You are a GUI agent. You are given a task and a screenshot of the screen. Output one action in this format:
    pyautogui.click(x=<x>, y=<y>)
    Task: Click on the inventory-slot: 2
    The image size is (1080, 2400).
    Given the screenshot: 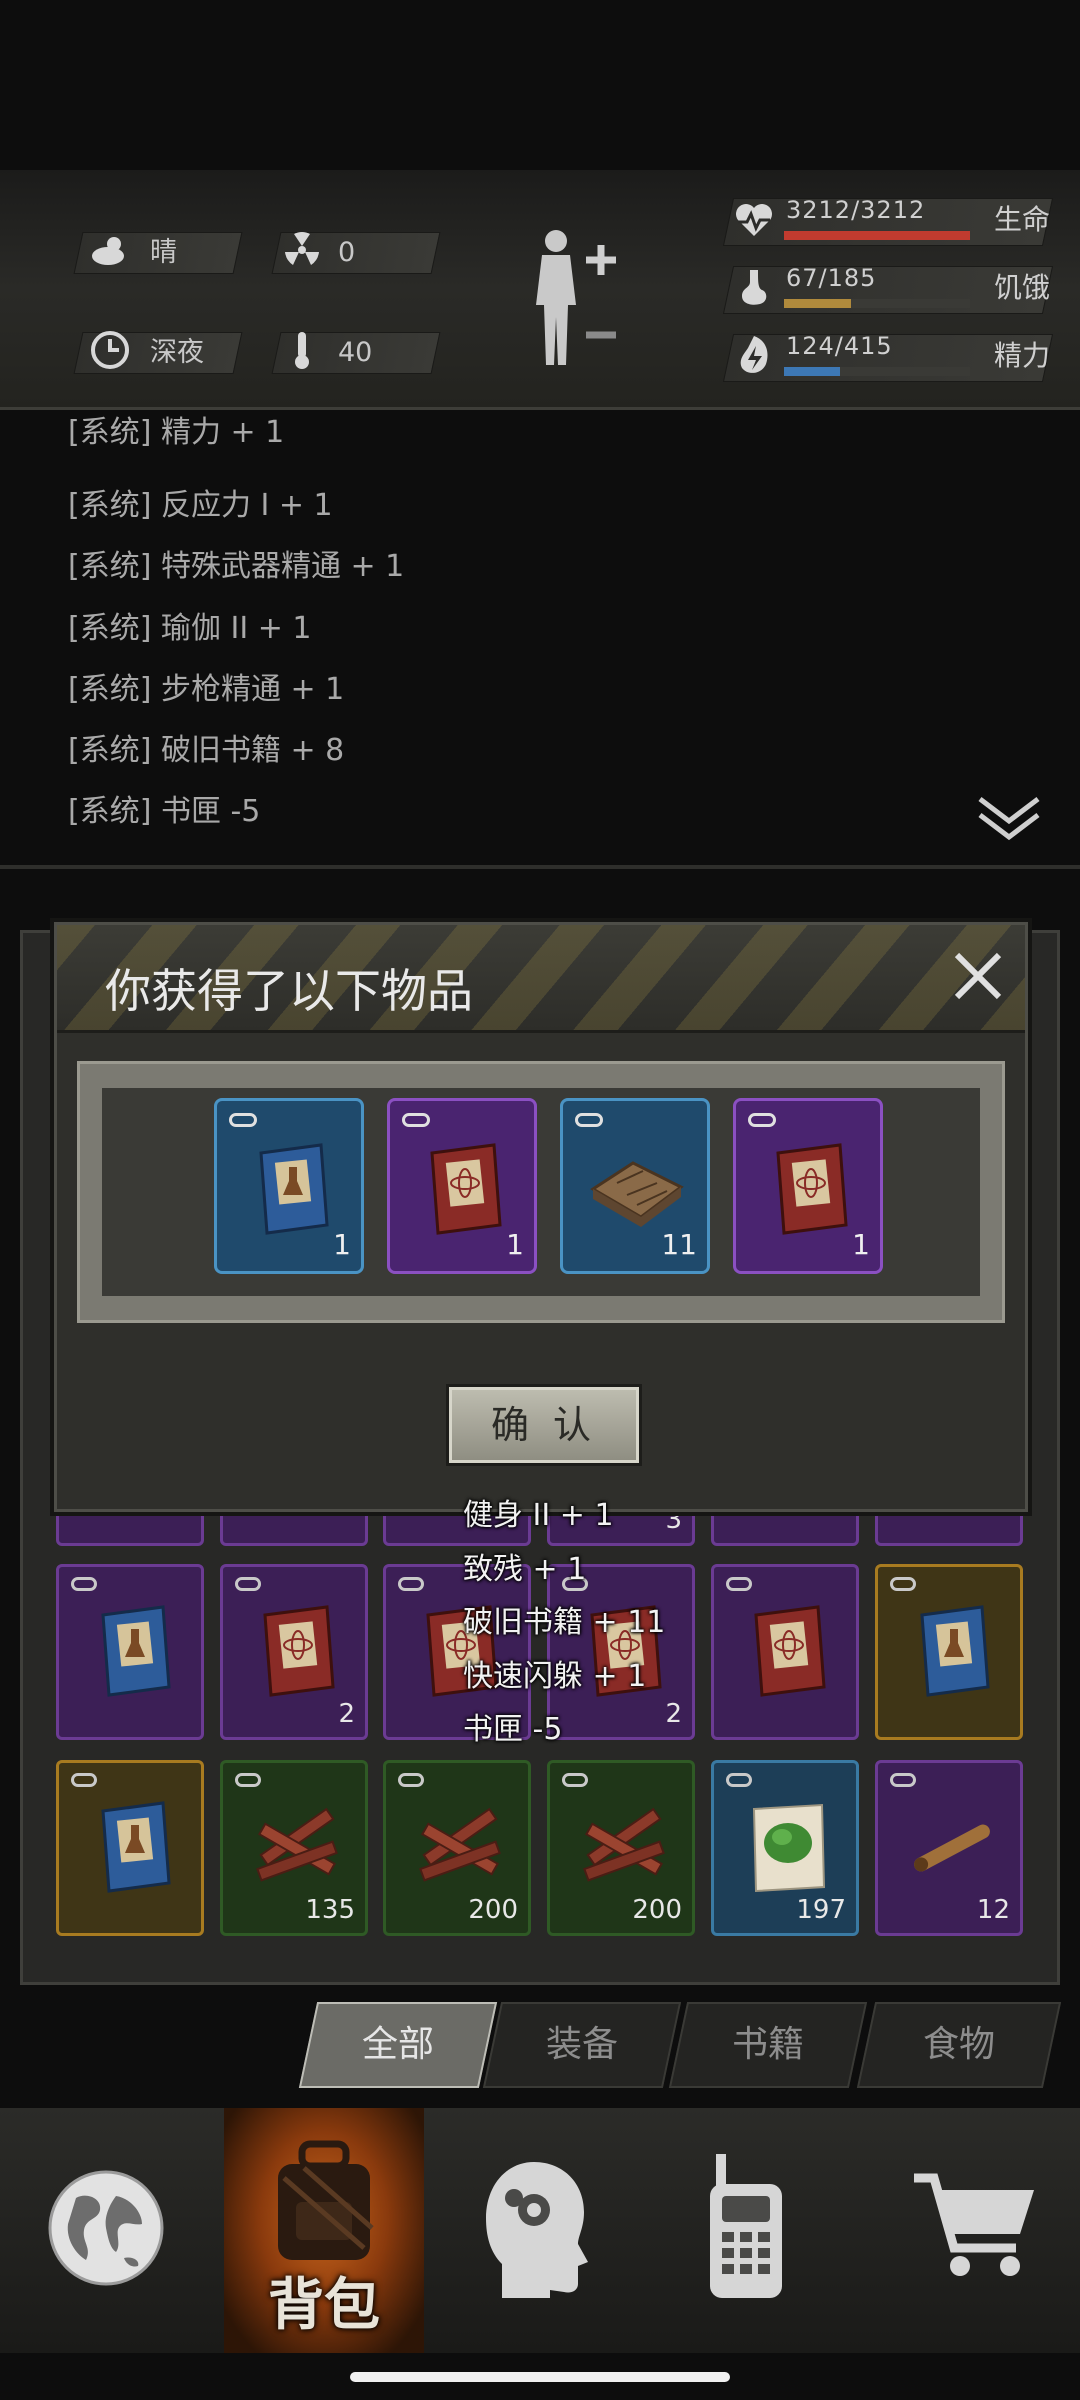 What is the action you would take?
    pyautogui.click(x=294, y=1652)
    